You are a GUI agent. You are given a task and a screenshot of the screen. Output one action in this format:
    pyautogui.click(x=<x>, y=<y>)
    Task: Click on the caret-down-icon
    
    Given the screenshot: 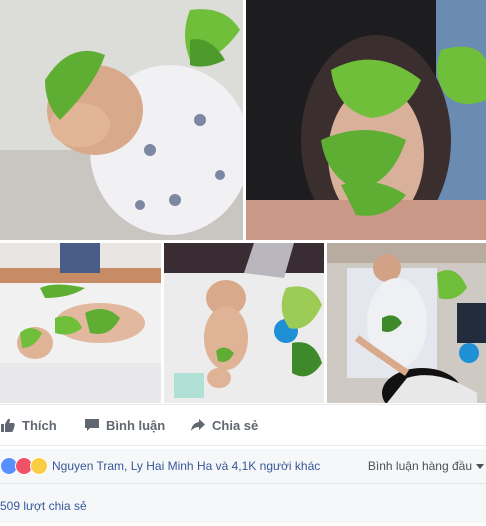 What is the action you would take?
    pyautogui.click(x=480, y=466)
    